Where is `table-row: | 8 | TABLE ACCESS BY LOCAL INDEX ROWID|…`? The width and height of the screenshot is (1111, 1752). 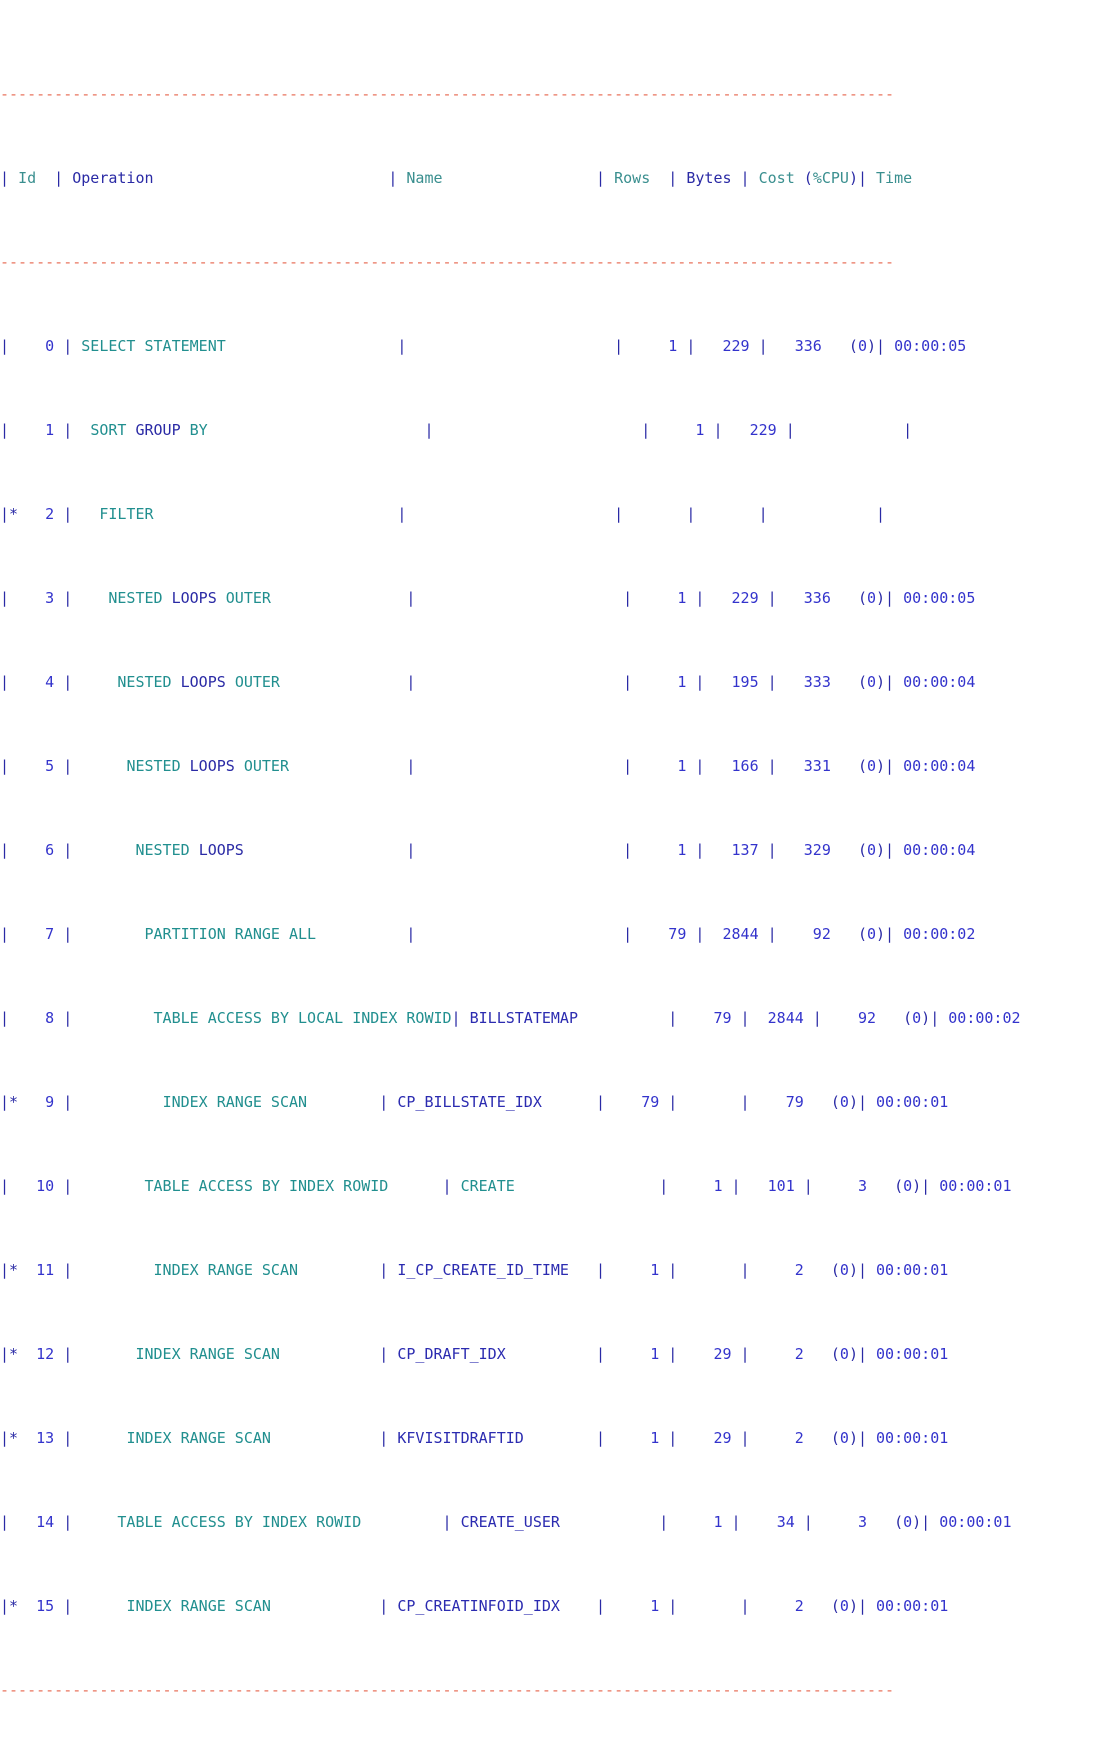 table-row: | 8 | TABLE ACCESS BY LOCAL INDEX ROWID|… is located at coordinates (510, 1018).